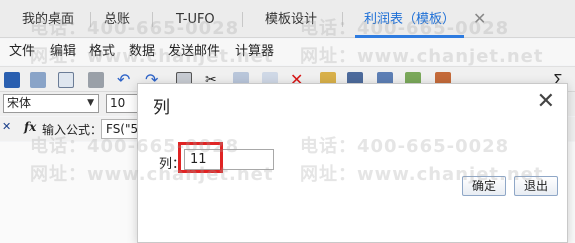 This screenshot has width=575, height=243. I want to click on menu-bar: 文件 编辑 格式 数据 发送邮件 计算器, so click(287, 52).